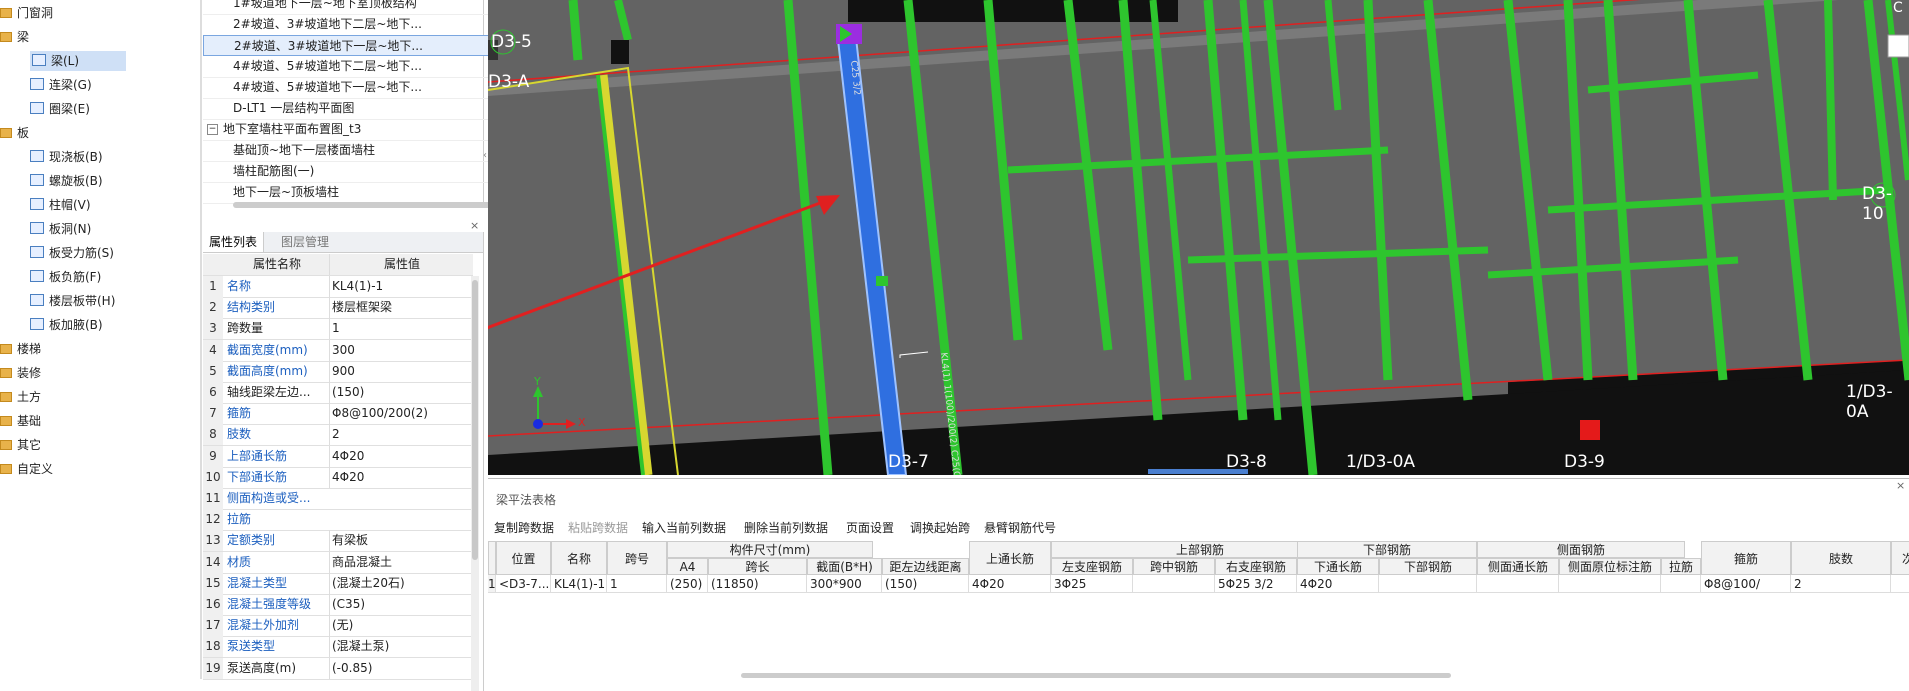 The width and height of the screenshot is (1909, 691). I want to click on property-value: (无), so click(400, 626).